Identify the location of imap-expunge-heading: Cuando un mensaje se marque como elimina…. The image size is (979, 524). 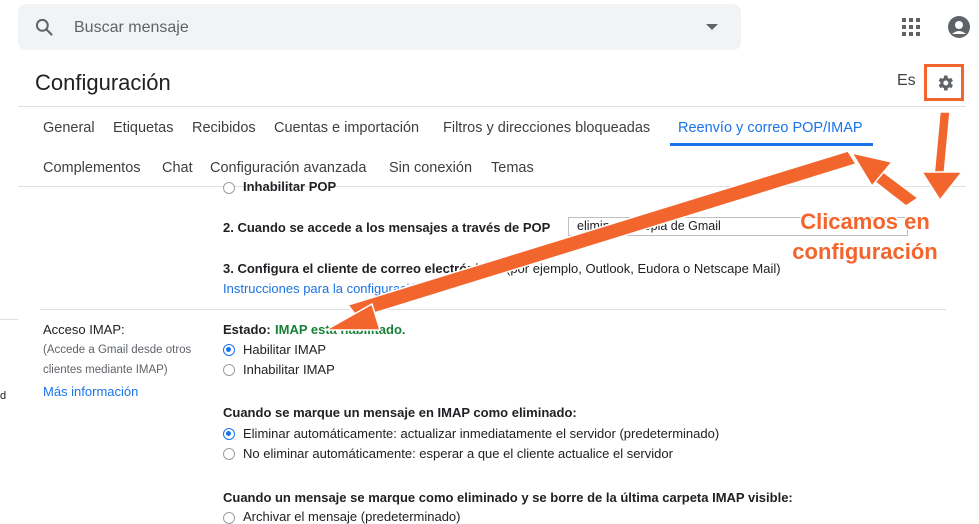
(508, 497).